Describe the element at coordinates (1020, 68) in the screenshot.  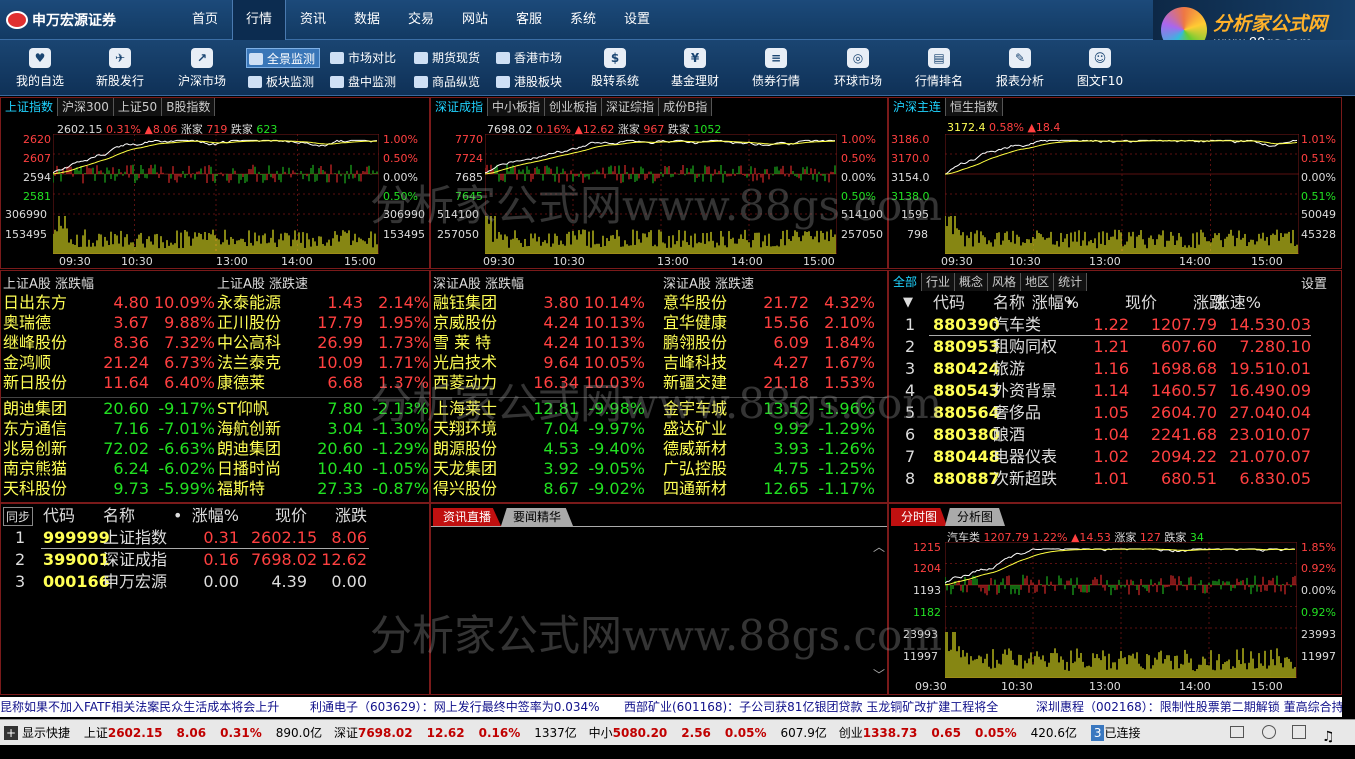
I see `report-analysis-button: ✎ 报表分析` at that location.